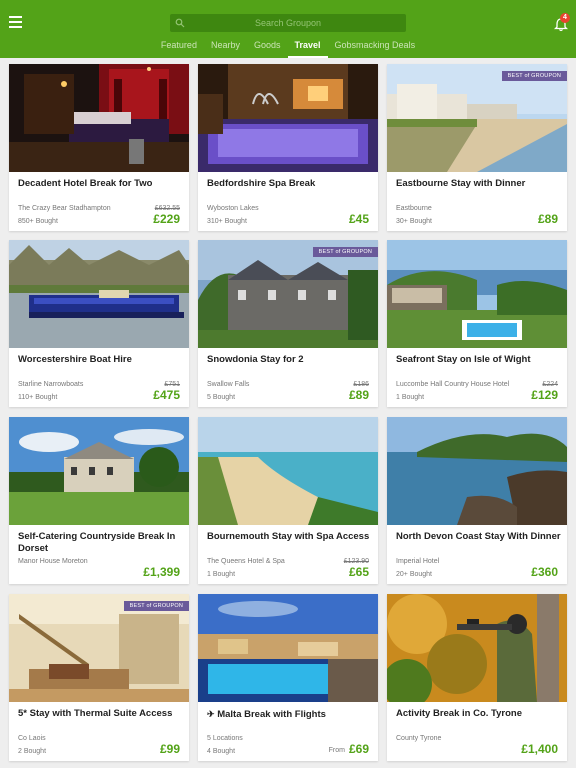  What do you see at coordinates (225, 738) in the screenshot?
I see `deal-merchant: 5 Locations` at bounding box center [225, 738].